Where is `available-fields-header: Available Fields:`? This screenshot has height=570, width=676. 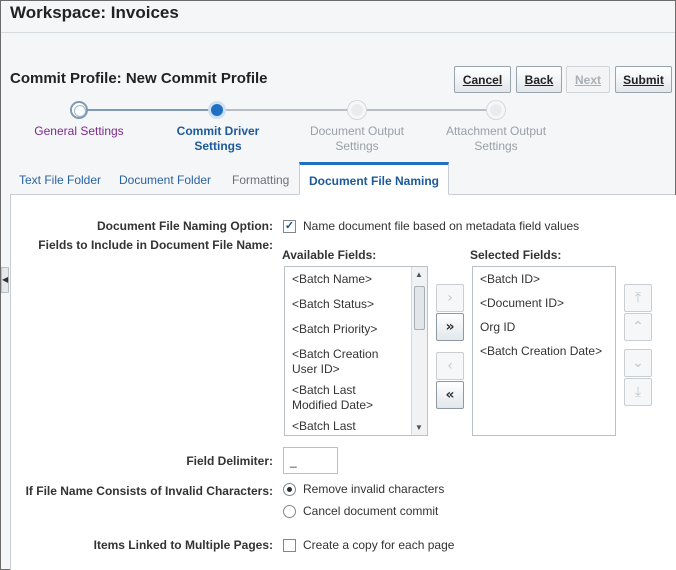
available-fields-header: Available Fields: is located at coordinates (329, 255).